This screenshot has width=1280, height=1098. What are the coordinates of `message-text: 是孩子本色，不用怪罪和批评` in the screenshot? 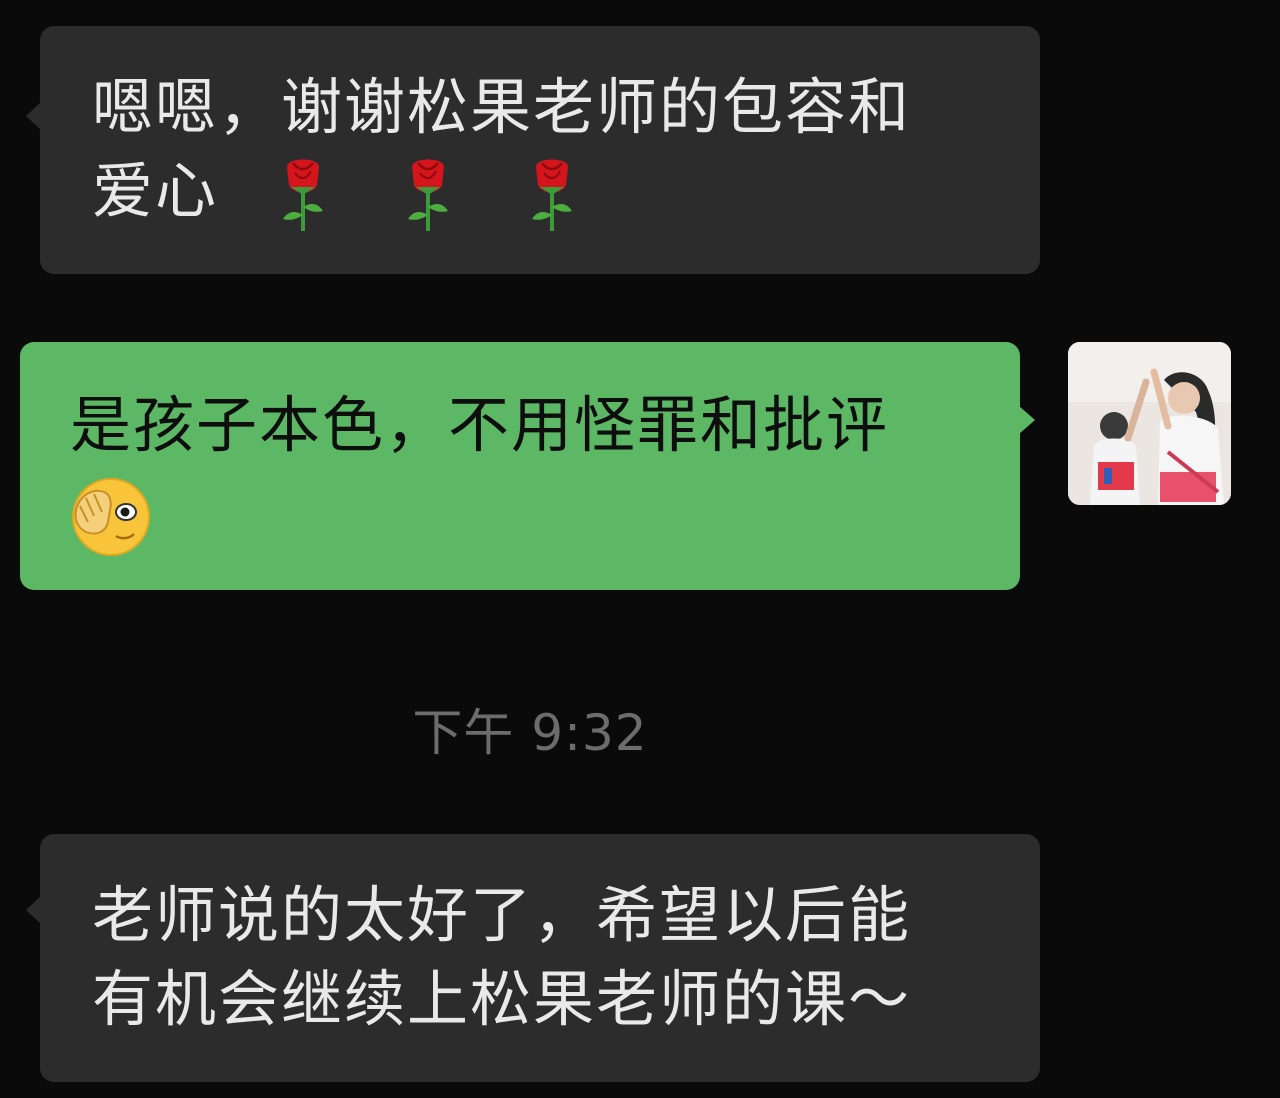 It's located at (479, 471).